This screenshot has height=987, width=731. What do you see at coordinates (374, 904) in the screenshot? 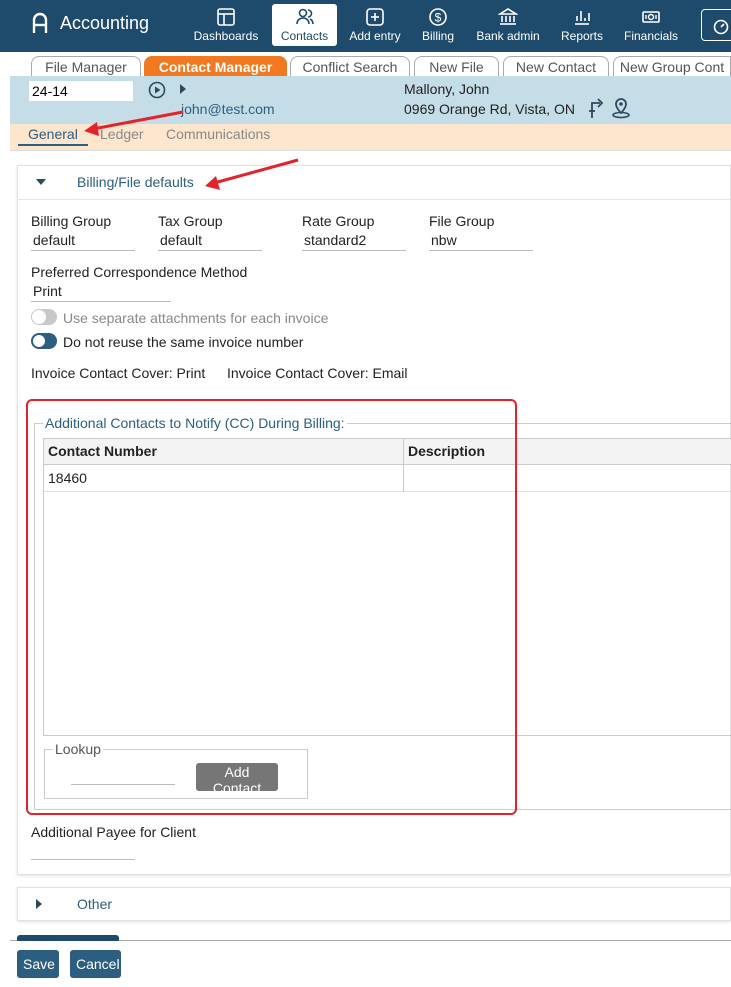
I see `other-section: Other` at bounding box center [374, 904].